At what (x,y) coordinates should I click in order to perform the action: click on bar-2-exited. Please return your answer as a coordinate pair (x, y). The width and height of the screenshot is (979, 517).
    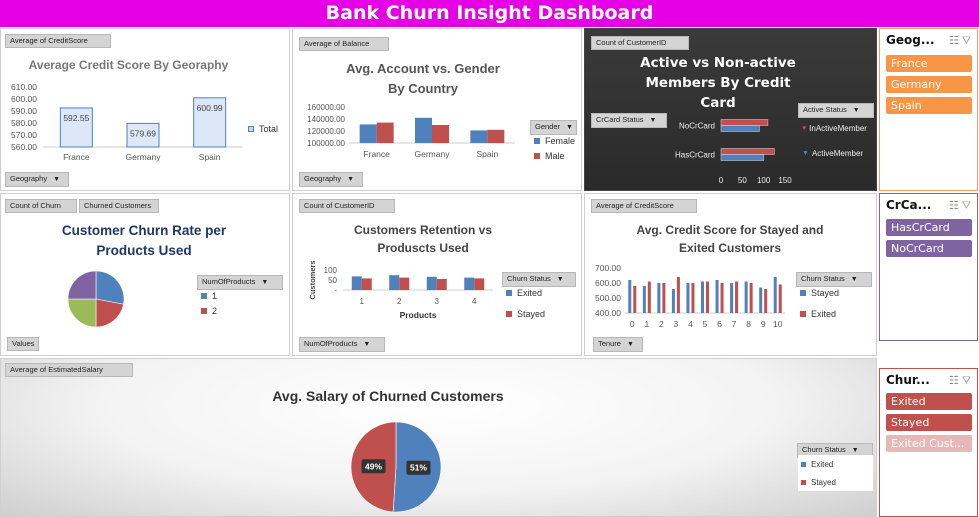
    Looking at the image, I should click on (664, 298).